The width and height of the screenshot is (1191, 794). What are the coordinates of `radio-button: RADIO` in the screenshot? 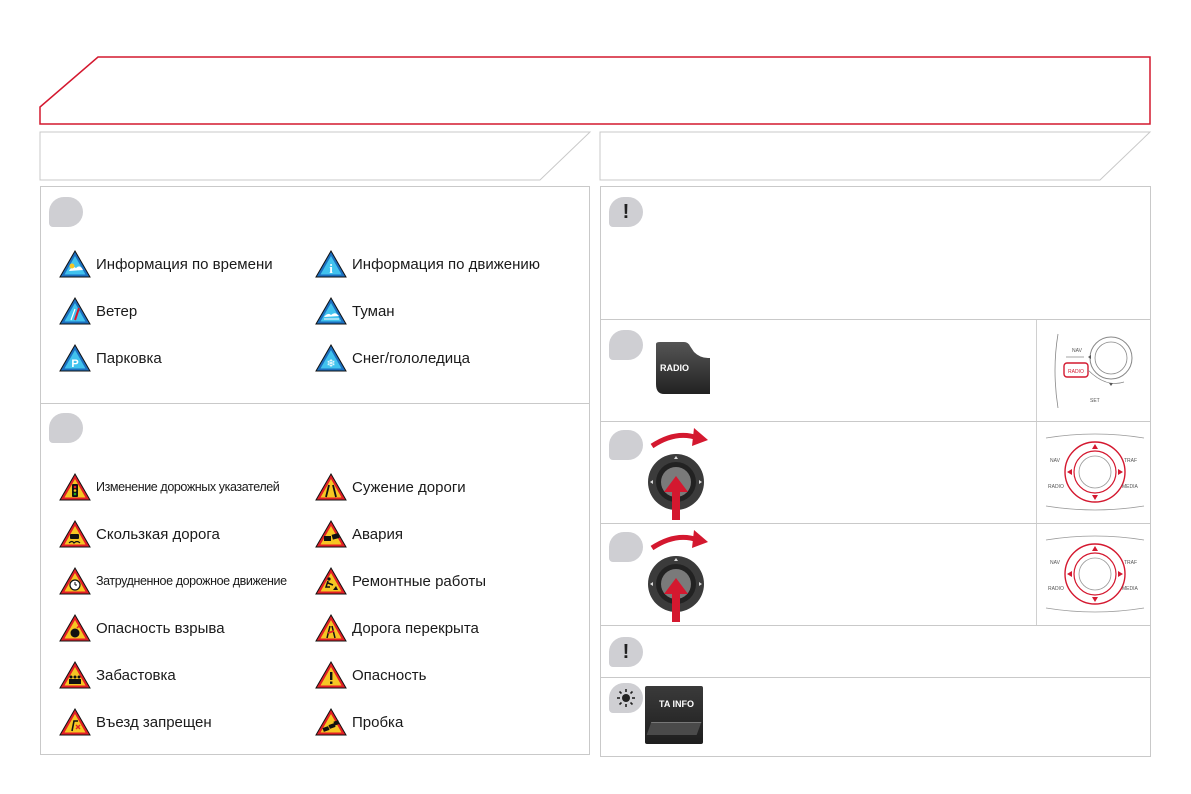 It's located at (683, 368).